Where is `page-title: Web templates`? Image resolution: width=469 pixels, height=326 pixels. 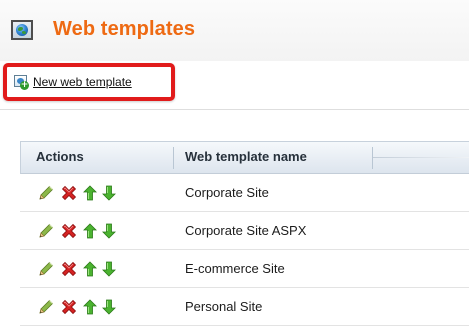
page-title: Web templates is located at coordinates (124, 29).